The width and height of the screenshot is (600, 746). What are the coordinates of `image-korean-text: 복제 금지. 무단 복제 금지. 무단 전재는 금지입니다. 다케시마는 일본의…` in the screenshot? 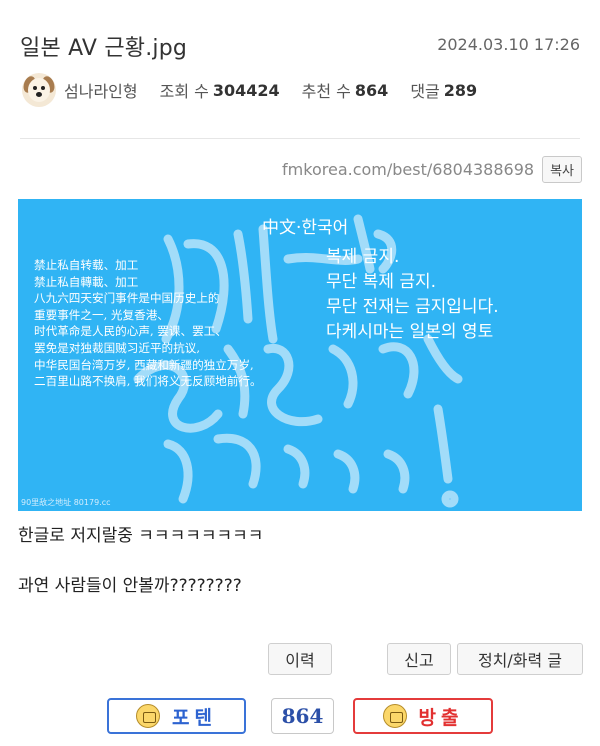 It's located at (412, 295).